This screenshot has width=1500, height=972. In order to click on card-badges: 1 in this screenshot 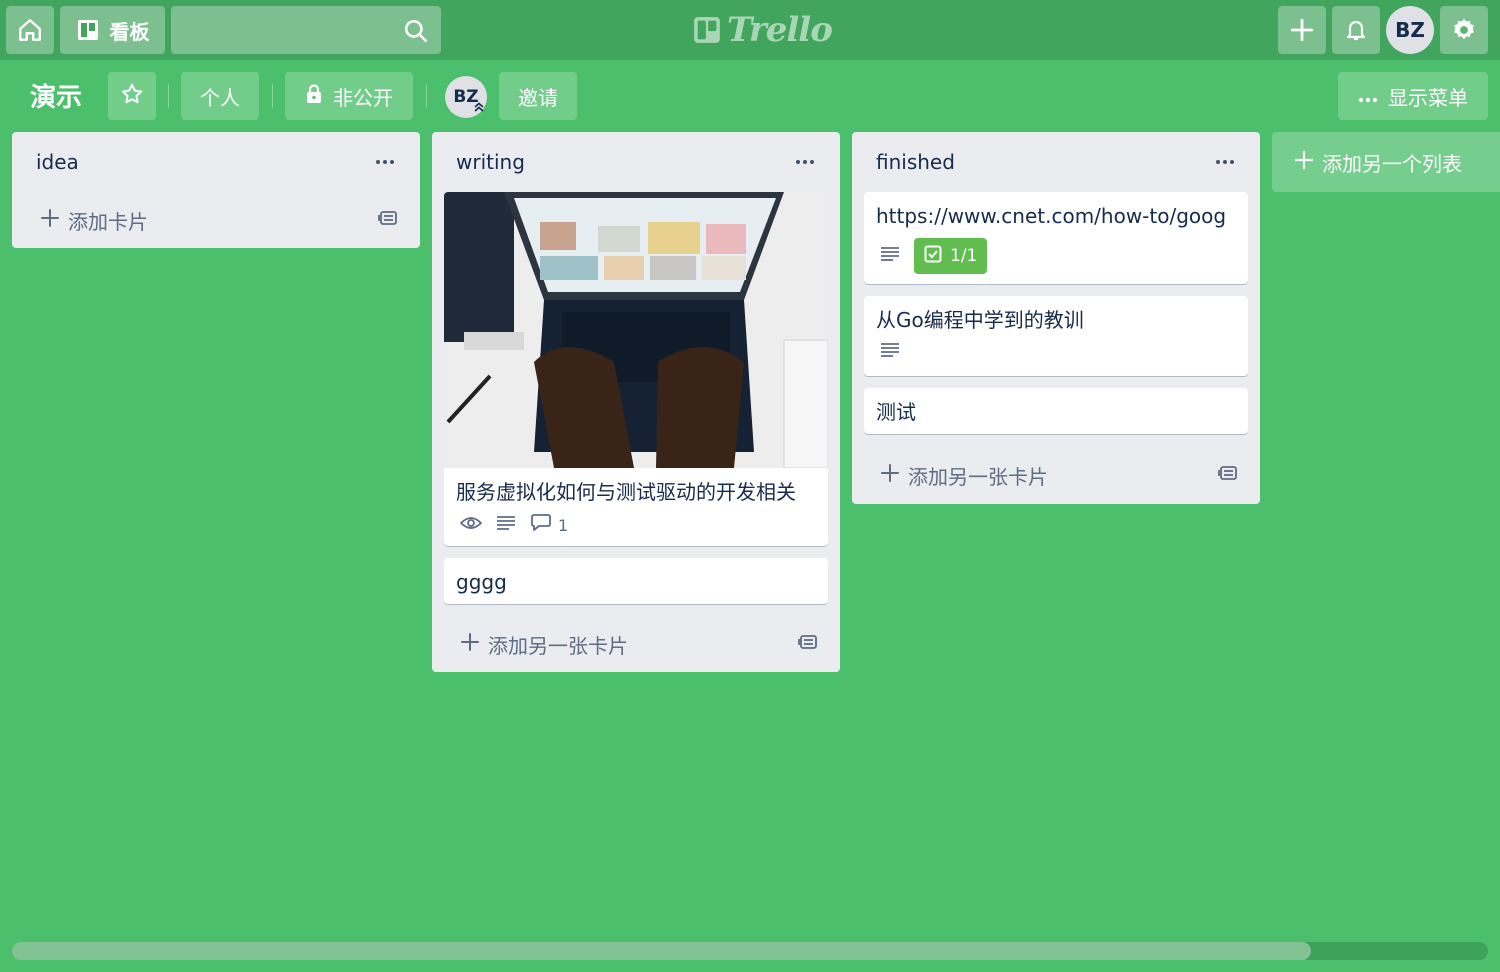, I will do `click(636, 529)`.